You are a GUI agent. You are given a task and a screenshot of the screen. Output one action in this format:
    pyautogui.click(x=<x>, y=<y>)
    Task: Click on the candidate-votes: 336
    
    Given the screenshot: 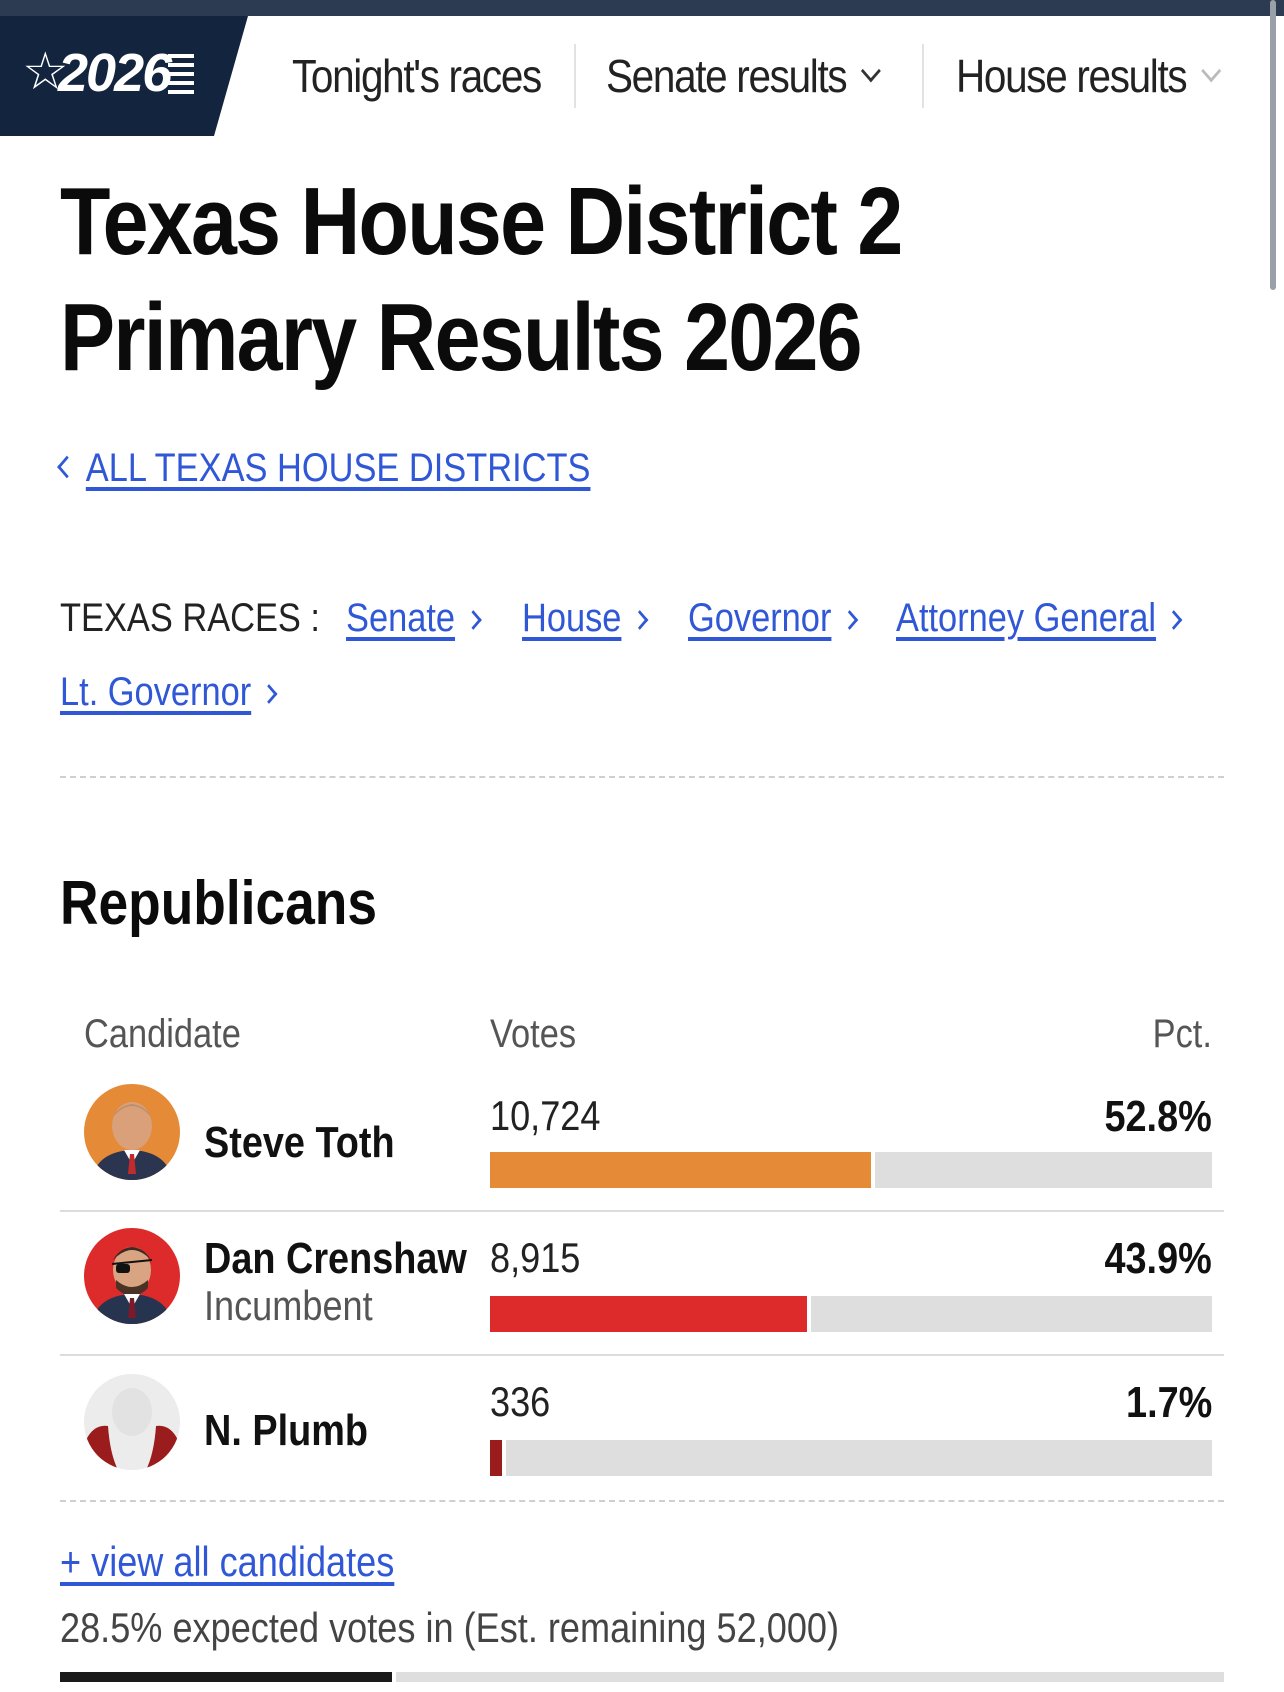 What is the action you would take?
    pyautogui.click(x=520, y=1401)
    